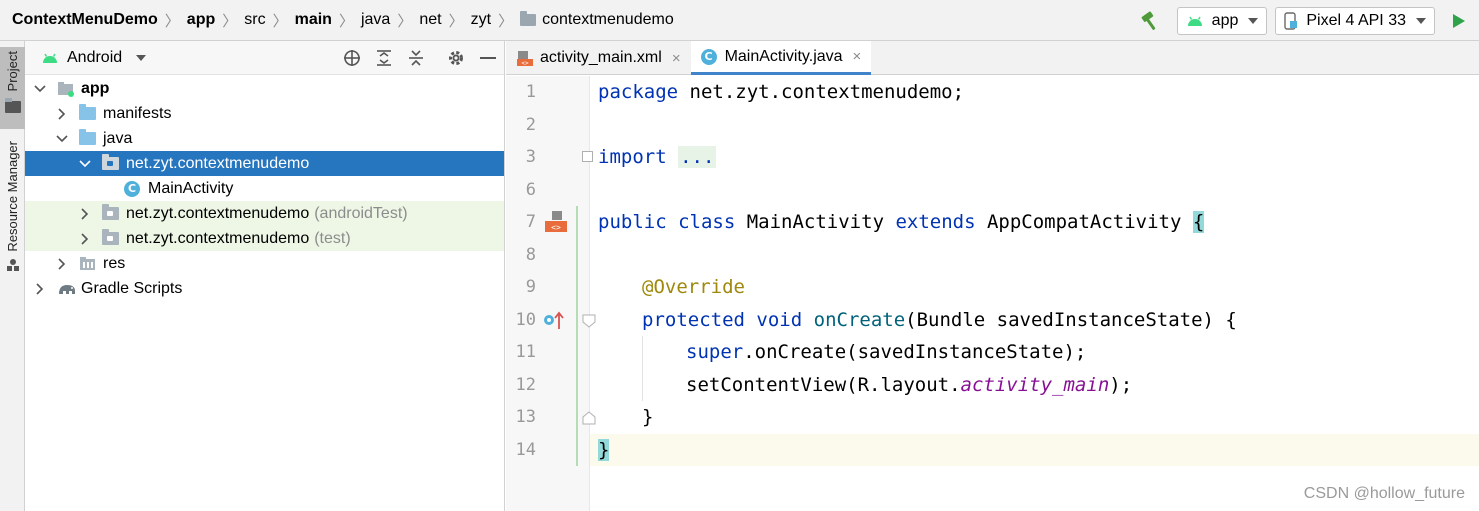 Image resolution: width=1479 pixels, height=511 pixels. Describe the element at coordinates (264, 188) in the screenshot. I see `tree-node-mainactivity: C MainActivity` at that location.